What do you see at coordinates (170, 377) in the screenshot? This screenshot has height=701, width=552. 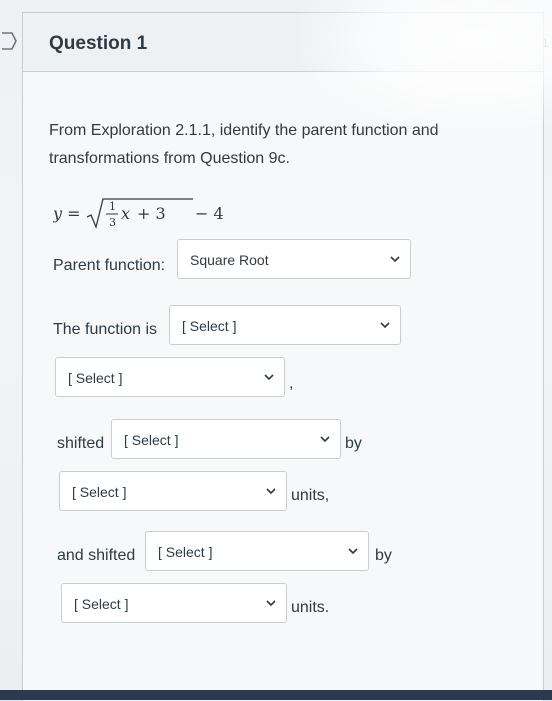 I see `stretch-factor-select: [ Select ]` at bounding box center [170, 377].